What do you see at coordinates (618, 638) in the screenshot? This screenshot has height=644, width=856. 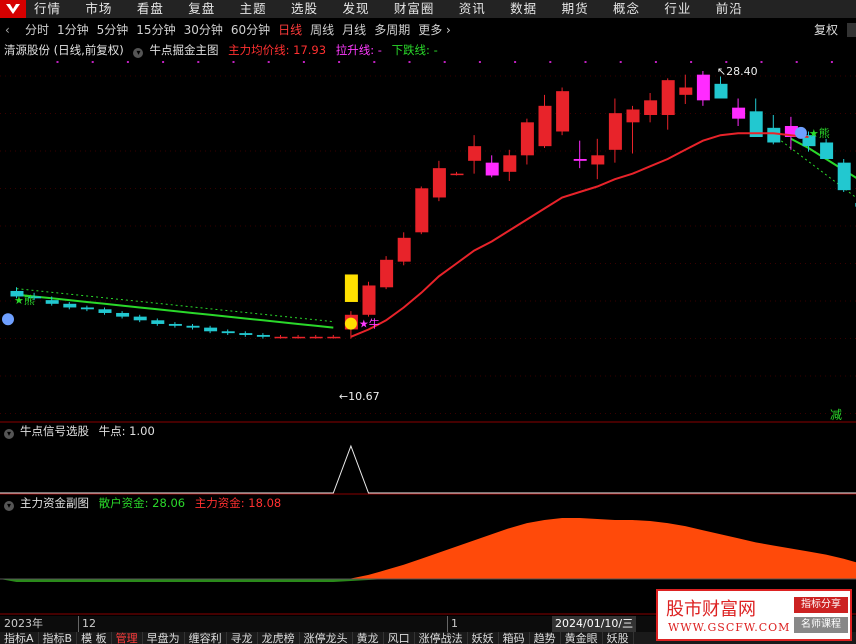 I see `indicator-tab: 妖股` at bounding box center [618, 638].